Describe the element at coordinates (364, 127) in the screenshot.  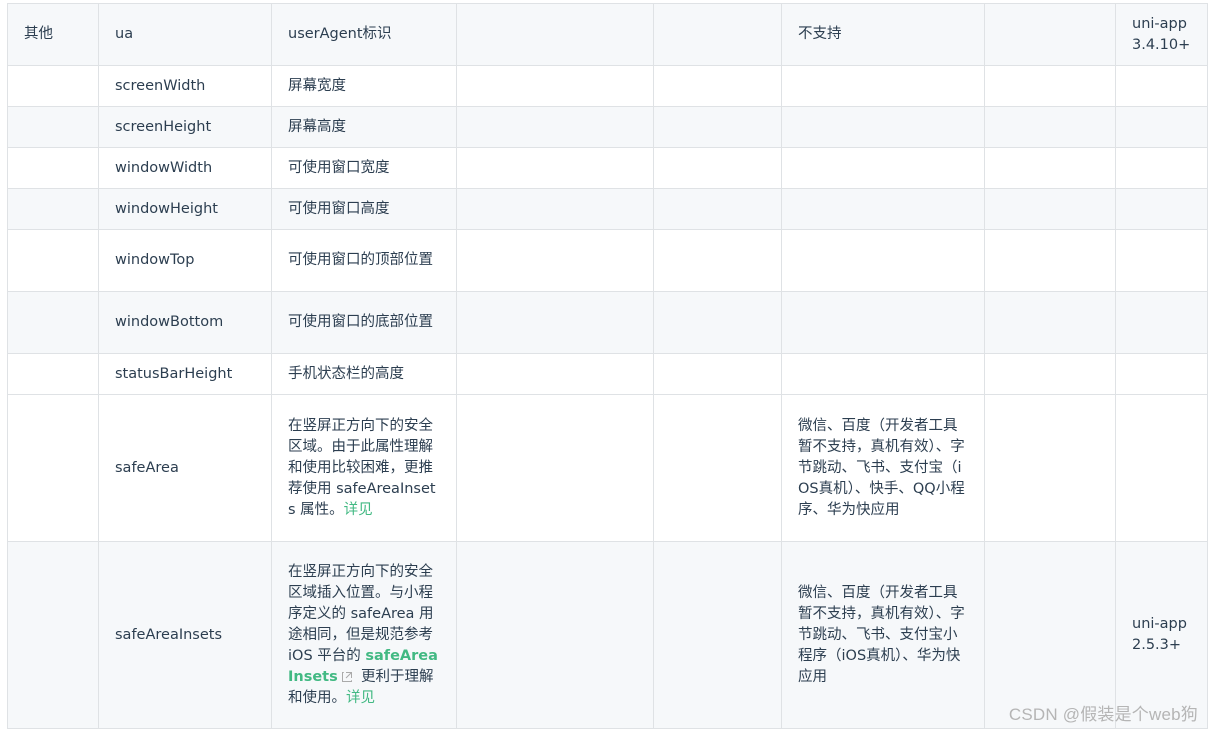
I see `description-cell: 屏幕高度` at that location.